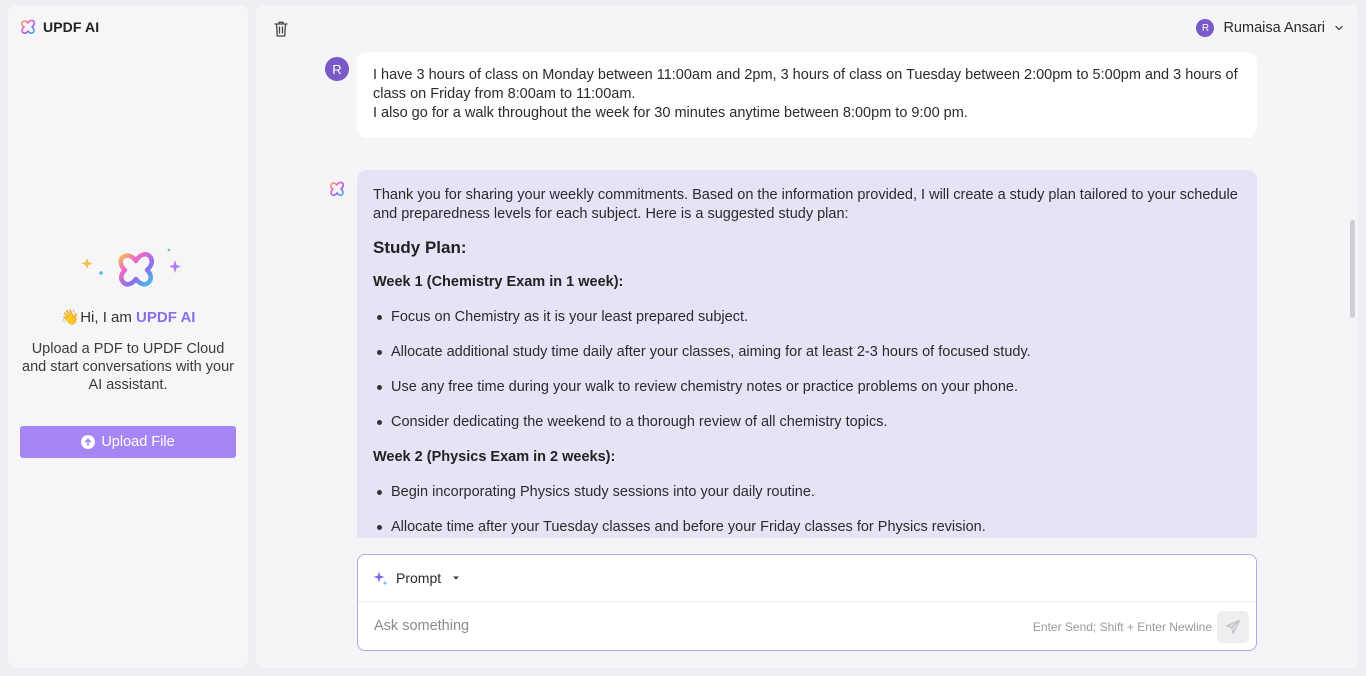  I want to click on ask-input, so click(694, 626).